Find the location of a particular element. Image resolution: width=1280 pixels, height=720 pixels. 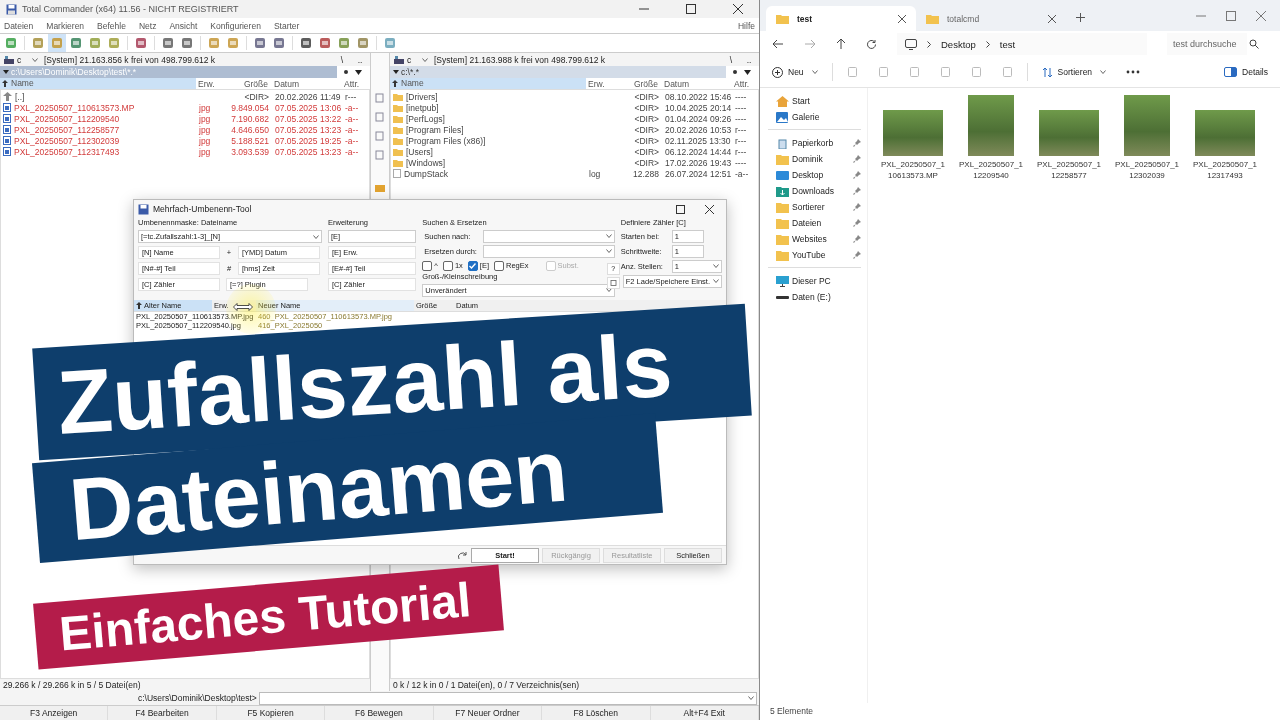

function-key-button: F7 Neuer Ordner is located at coordinates (488, 713).